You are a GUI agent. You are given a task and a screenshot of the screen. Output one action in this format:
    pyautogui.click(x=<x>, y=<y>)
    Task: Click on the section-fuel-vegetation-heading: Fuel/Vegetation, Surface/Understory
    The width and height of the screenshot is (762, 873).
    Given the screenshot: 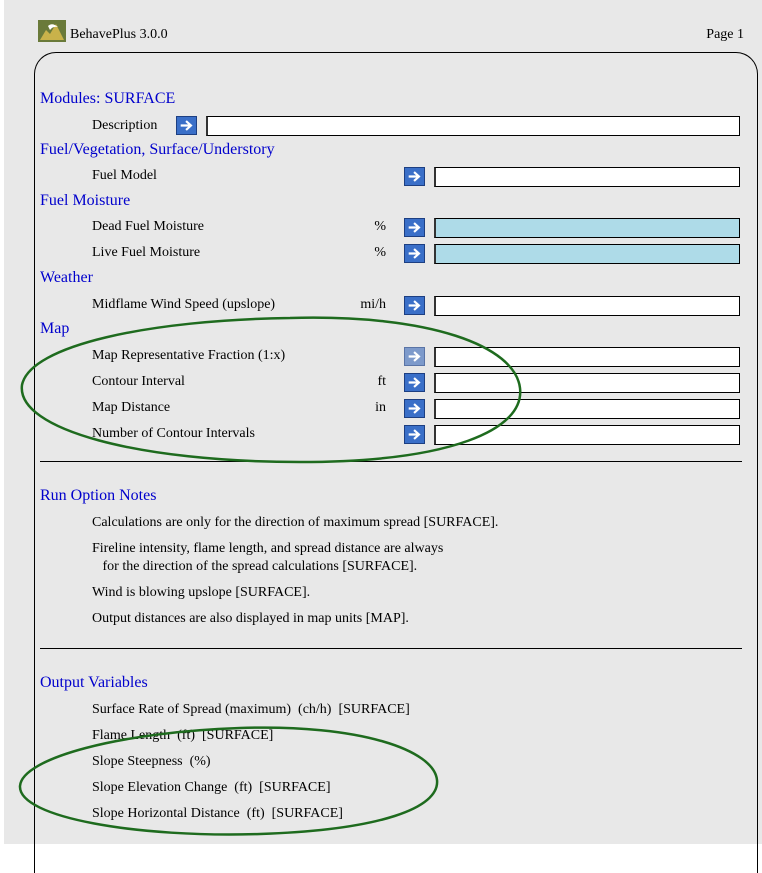 What is the action you would take?
    pyautogui.click(x=157, y=149)
    